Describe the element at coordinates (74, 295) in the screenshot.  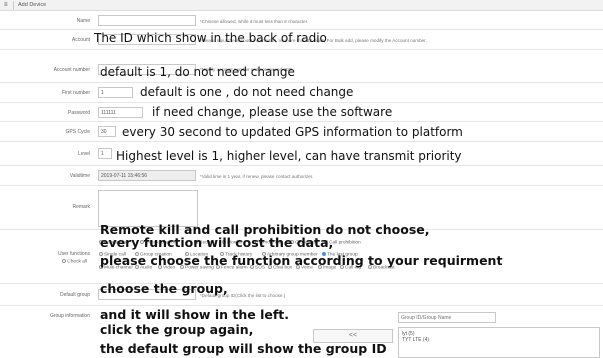
I see `default-group-label: Default group` at that location.